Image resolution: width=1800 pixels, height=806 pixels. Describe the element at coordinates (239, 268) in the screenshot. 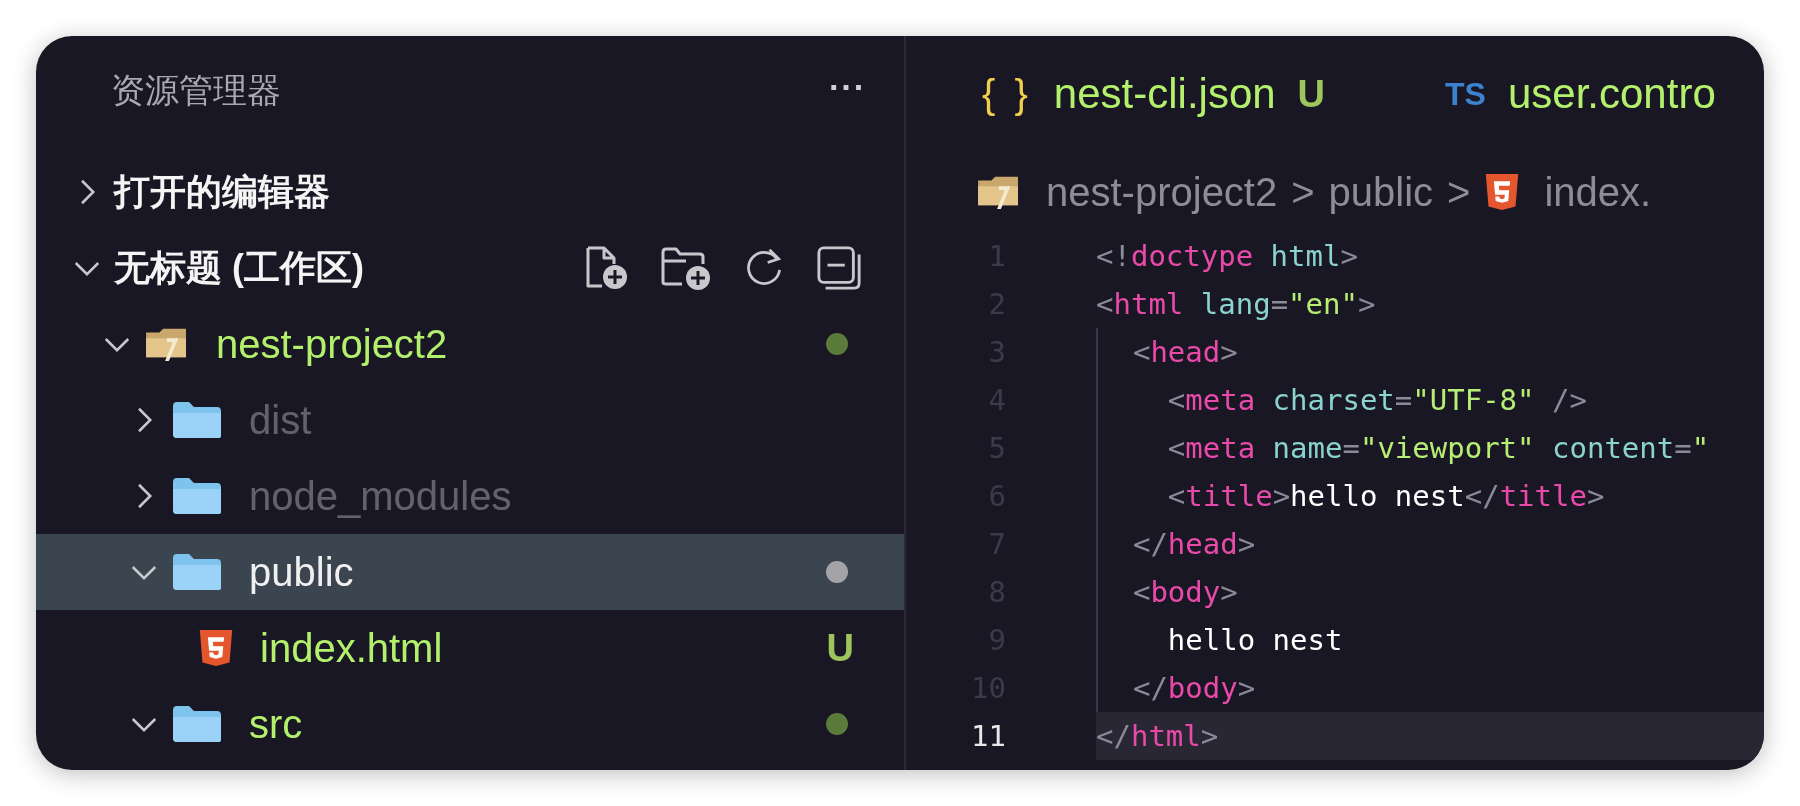

I see `section-header: 无标题 (工作区)` at that location.